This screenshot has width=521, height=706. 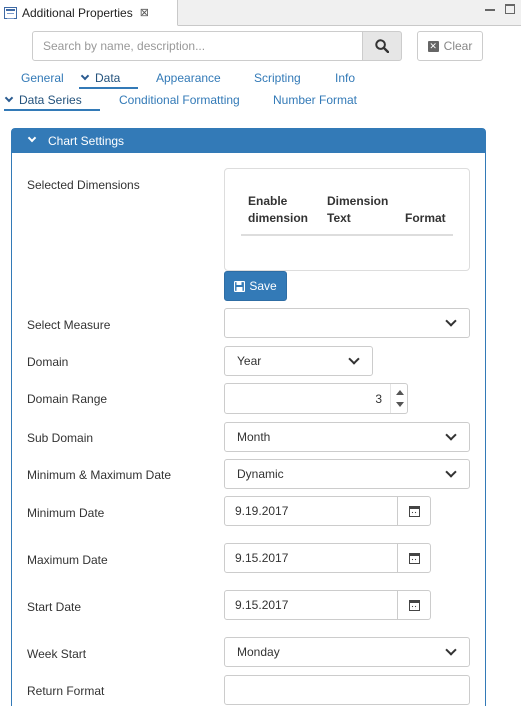 I want to click on search-button, so click(x=382, y=46).